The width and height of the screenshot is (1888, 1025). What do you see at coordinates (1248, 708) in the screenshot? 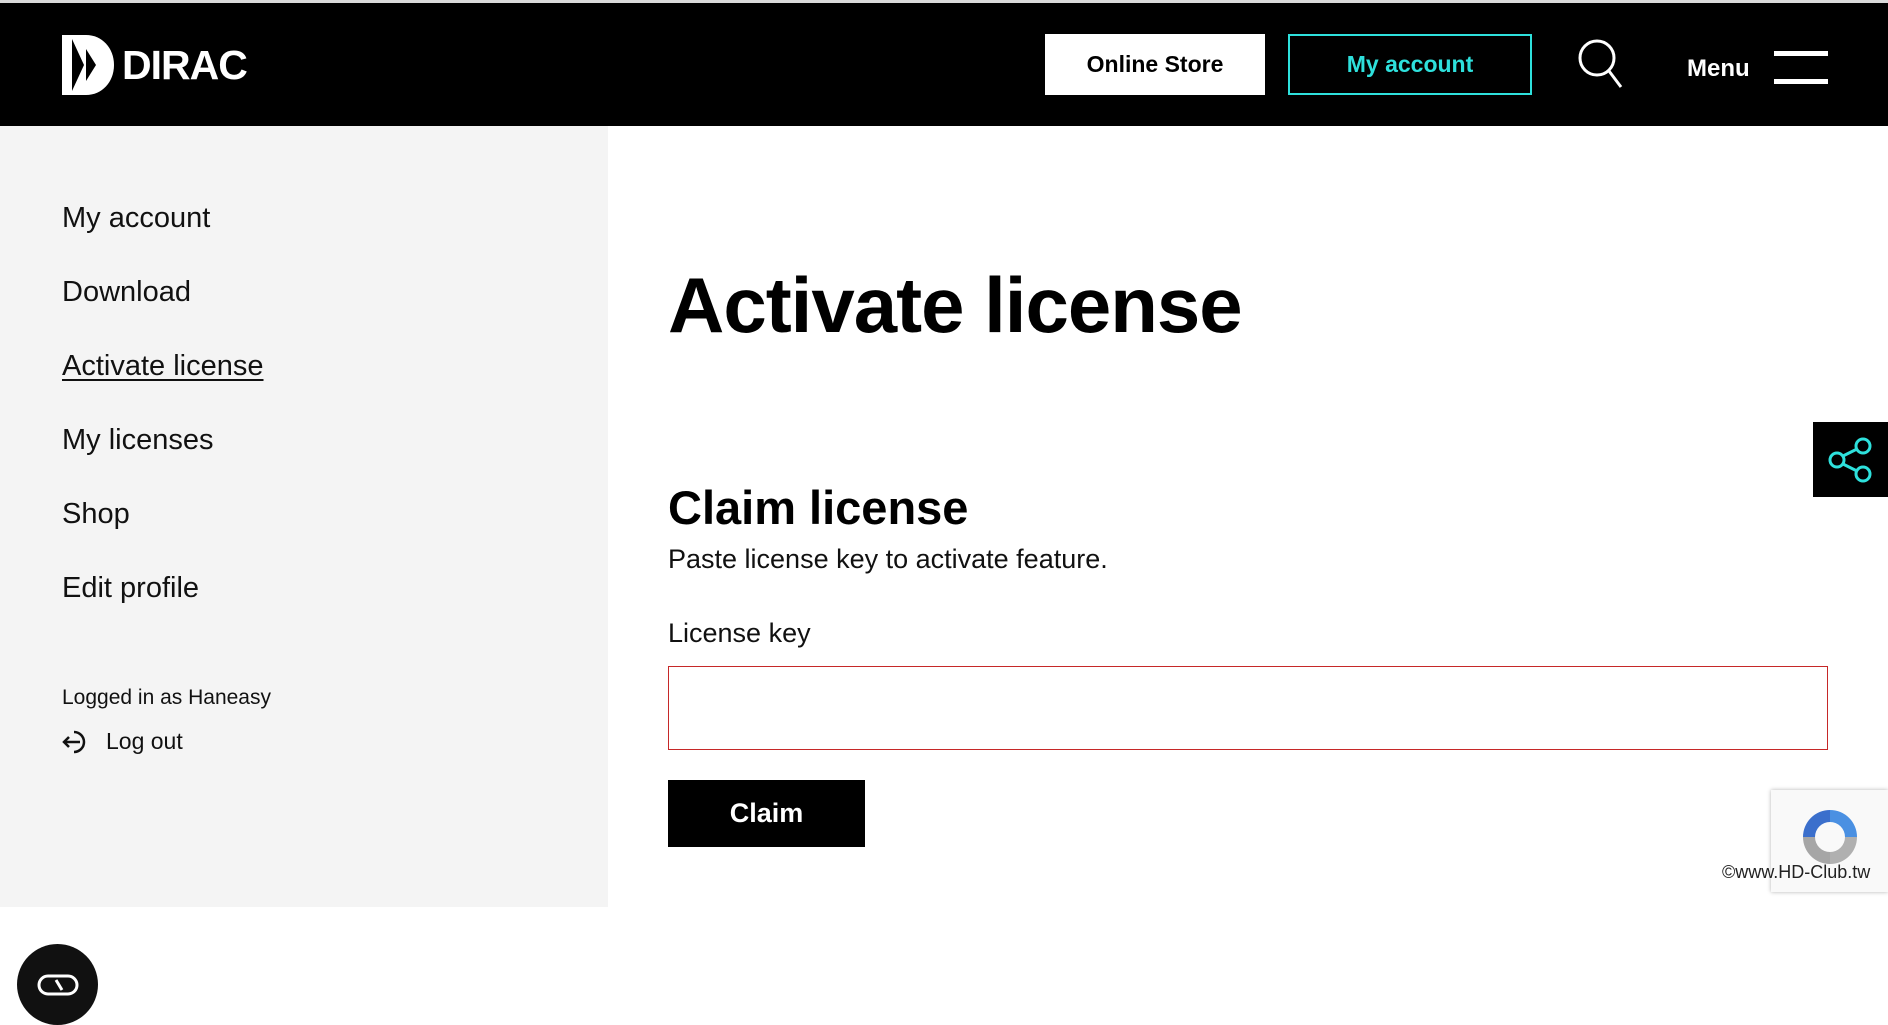
I see `license-key-input` at bounding box center [1248, 708].